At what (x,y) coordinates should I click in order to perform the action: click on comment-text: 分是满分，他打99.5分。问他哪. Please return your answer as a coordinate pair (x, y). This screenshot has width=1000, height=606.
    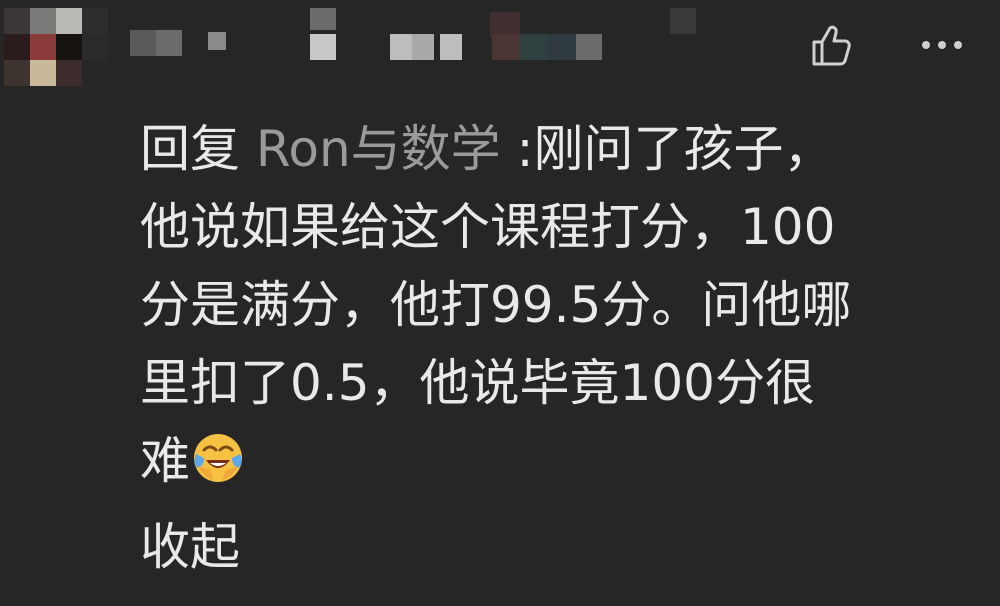
    Looking at the image, I should click on (496, 305).